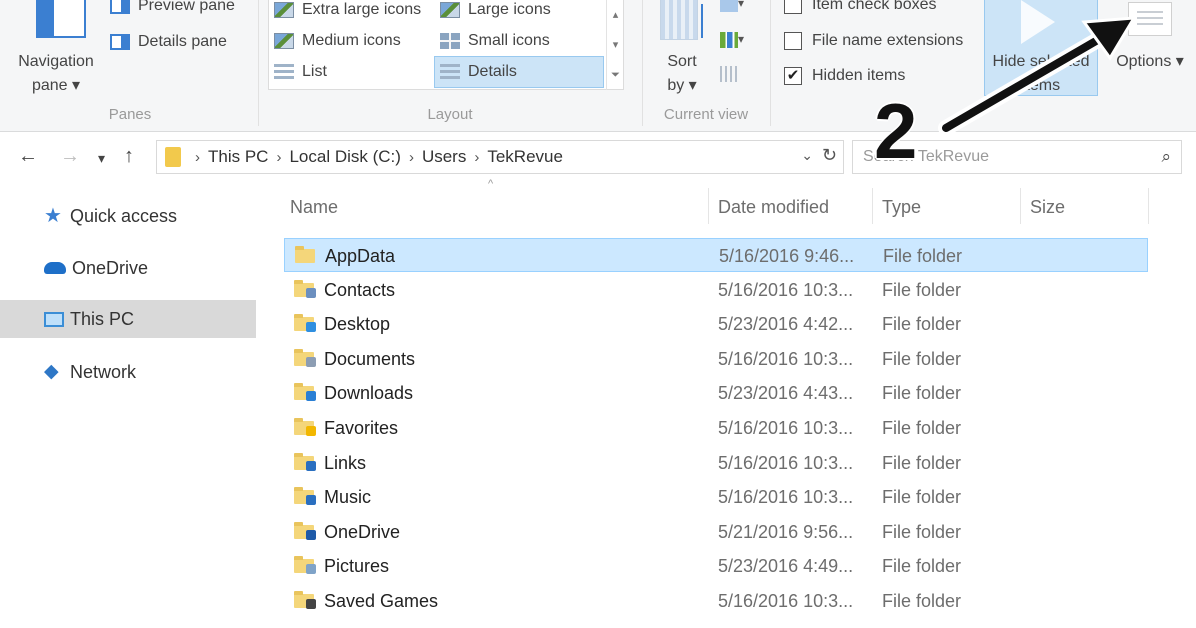  I want to click on list-view-label: List, so click(314, 71).